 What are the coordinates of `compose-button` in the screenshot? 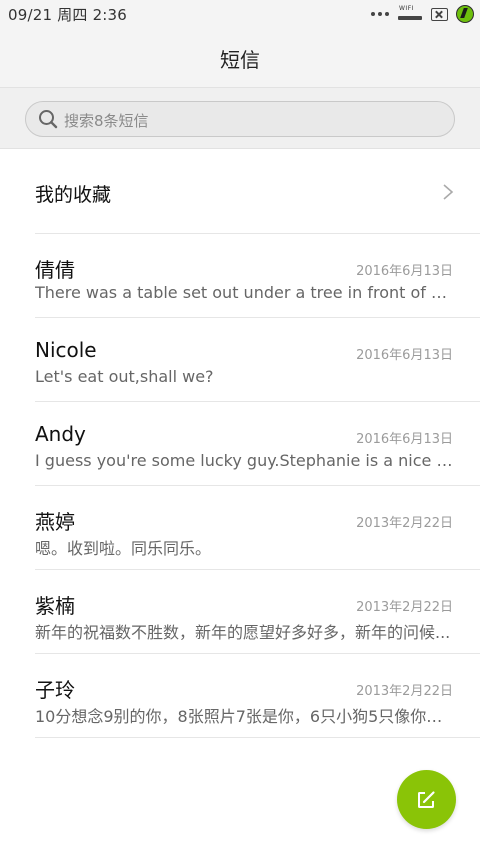 It's located at (426, 799).